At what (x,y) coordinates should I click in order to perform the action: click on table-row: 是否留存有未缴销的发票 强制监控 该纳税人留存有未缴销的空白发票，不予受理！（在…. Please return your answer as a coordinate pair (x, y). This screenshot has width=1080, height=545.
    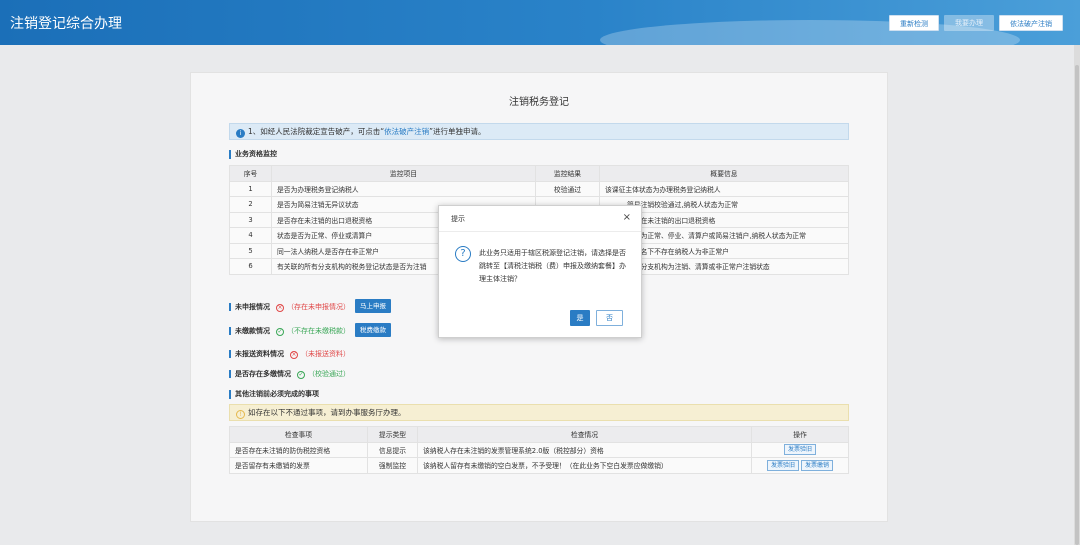
    Looking at the image, I should click on (539, 465).